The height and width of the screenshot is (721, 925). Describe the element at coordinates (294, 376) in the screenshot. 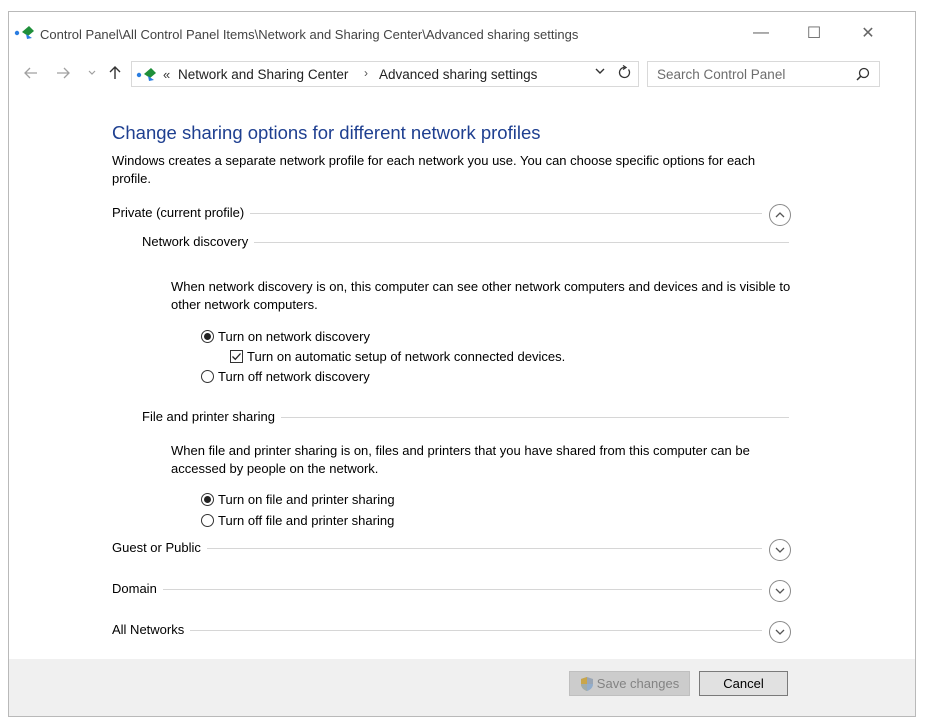

I see `network-discovery-off-label: Turn off network discovery` at that location.